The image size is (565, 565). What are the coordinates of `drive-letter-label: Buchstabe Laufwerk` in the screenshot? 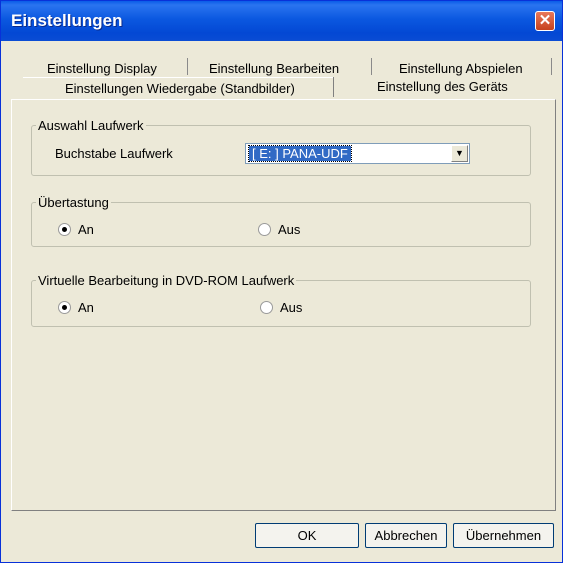 It's located at (114, 153).